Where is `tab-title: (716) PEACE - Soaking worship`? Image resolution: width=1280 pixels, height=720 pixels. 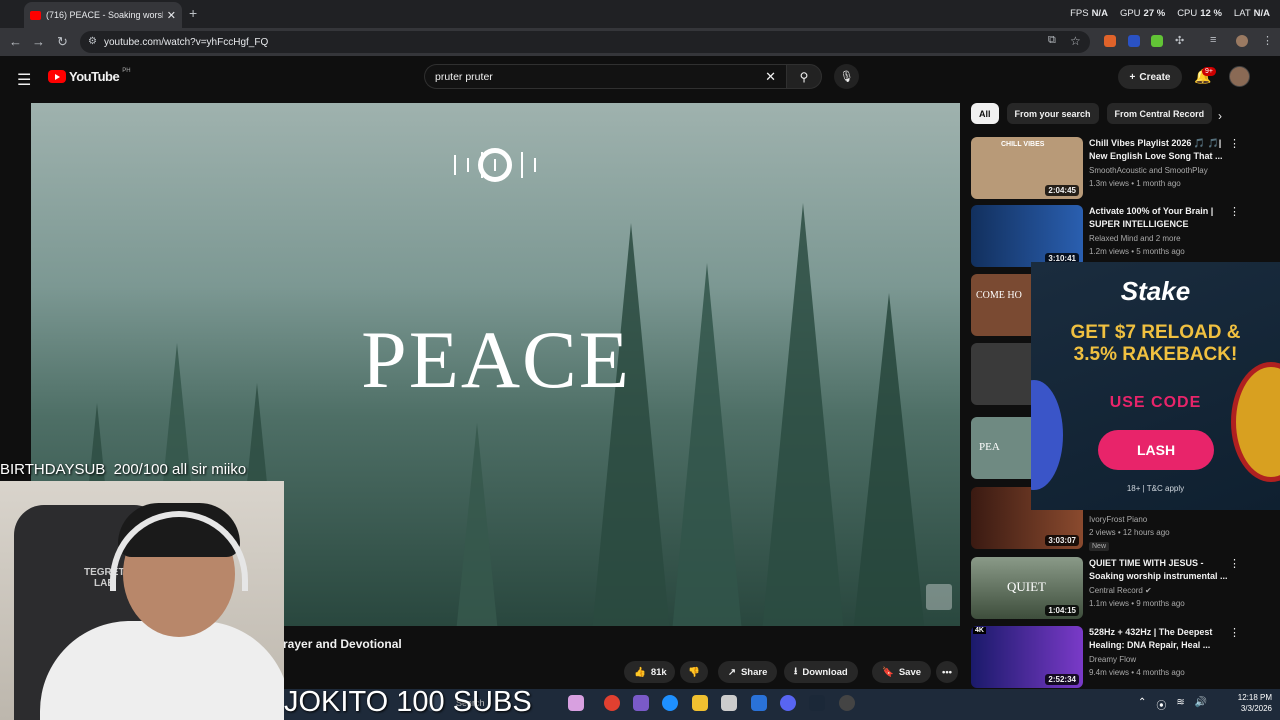 tab-title: (716) PEACE - Soaking worship is located at coordinates (104, 15).